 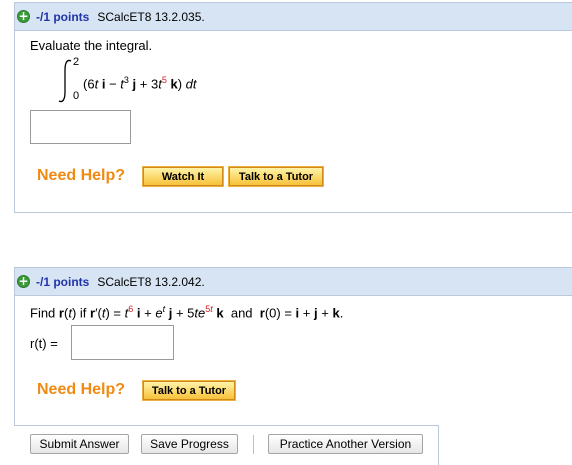 What do you see at coordinates (151, 281) in the screenshot?
I see `question-2-id: SCalcET8 13.2.042.` at bounding box center [151, 281].